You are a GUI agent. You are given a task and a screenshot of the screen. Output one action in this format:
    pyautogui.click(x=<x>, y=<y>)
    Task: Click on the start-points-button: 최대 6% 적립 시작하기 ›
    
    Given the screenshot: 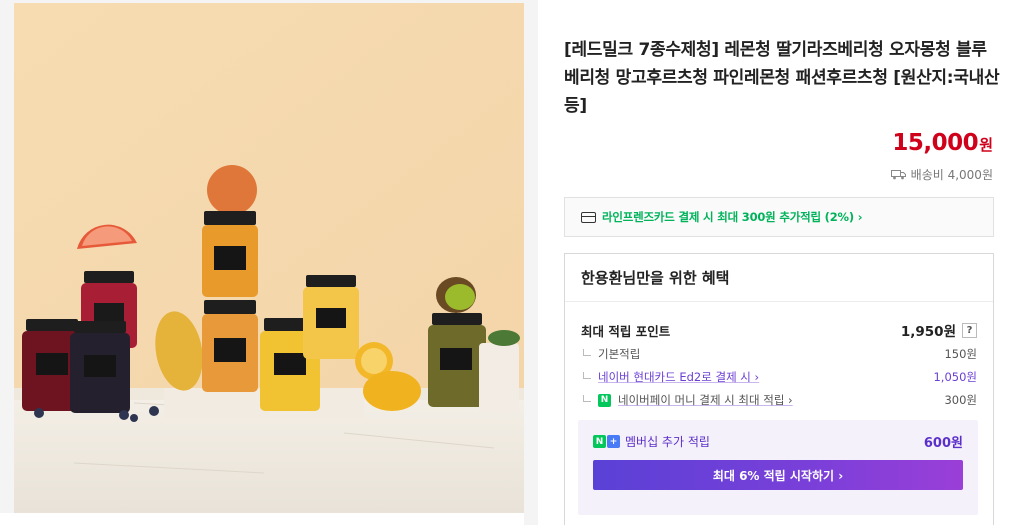 What is the action you would take?
    pyautogui.click(x=778, y=475)
    